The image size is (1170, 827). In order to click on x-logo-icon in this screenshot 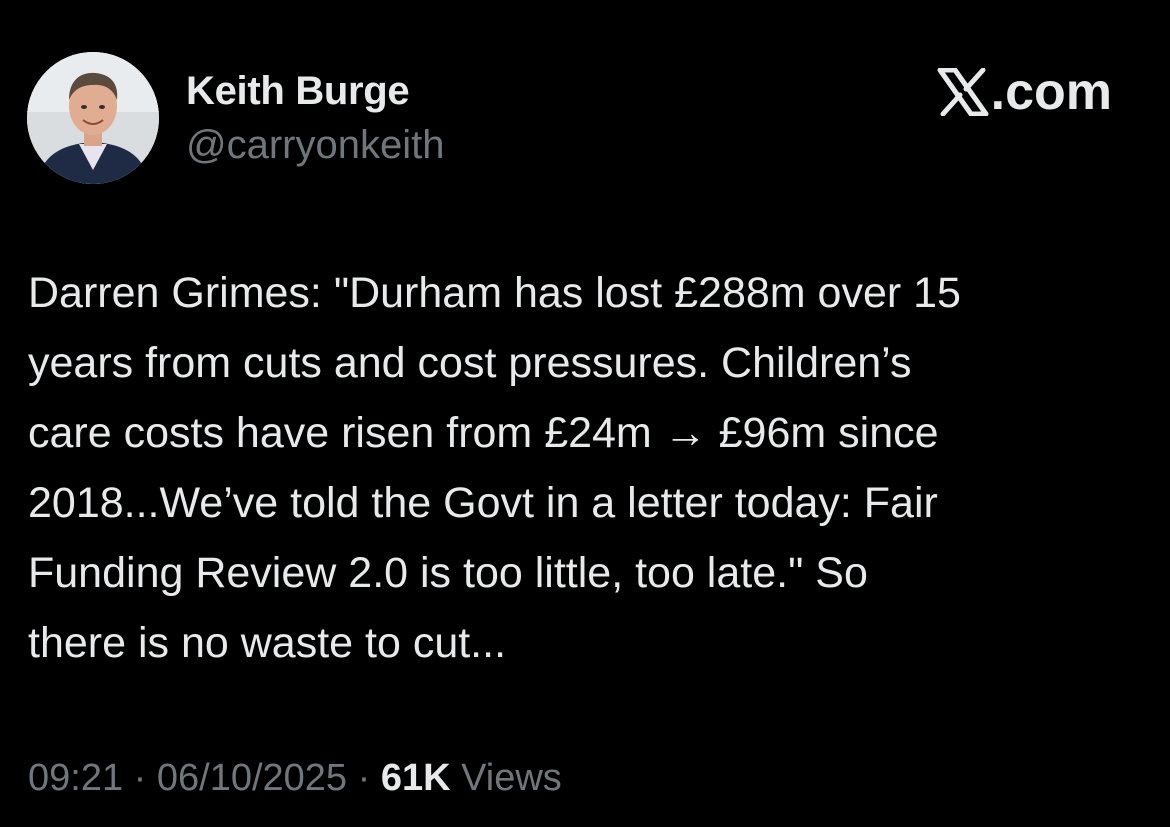, I will do `click(963, 92)`.